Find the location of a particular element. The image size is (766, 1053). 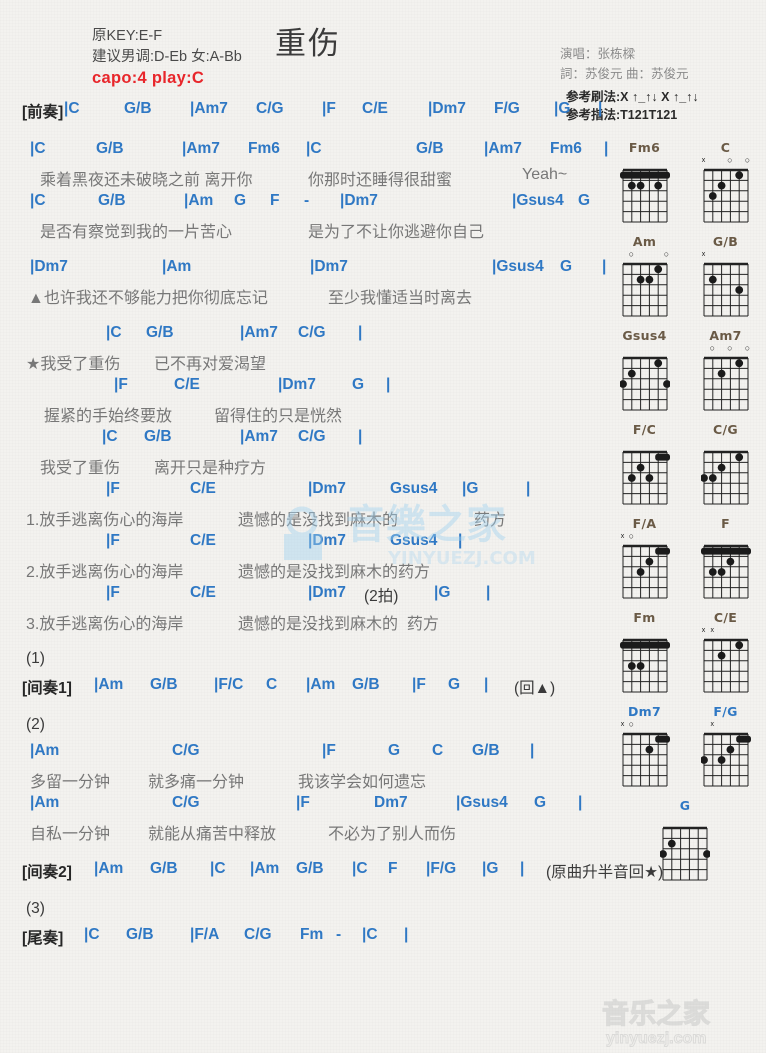

lyric-text: 不必为了别人而伤 is located at coordinates (392, 834).